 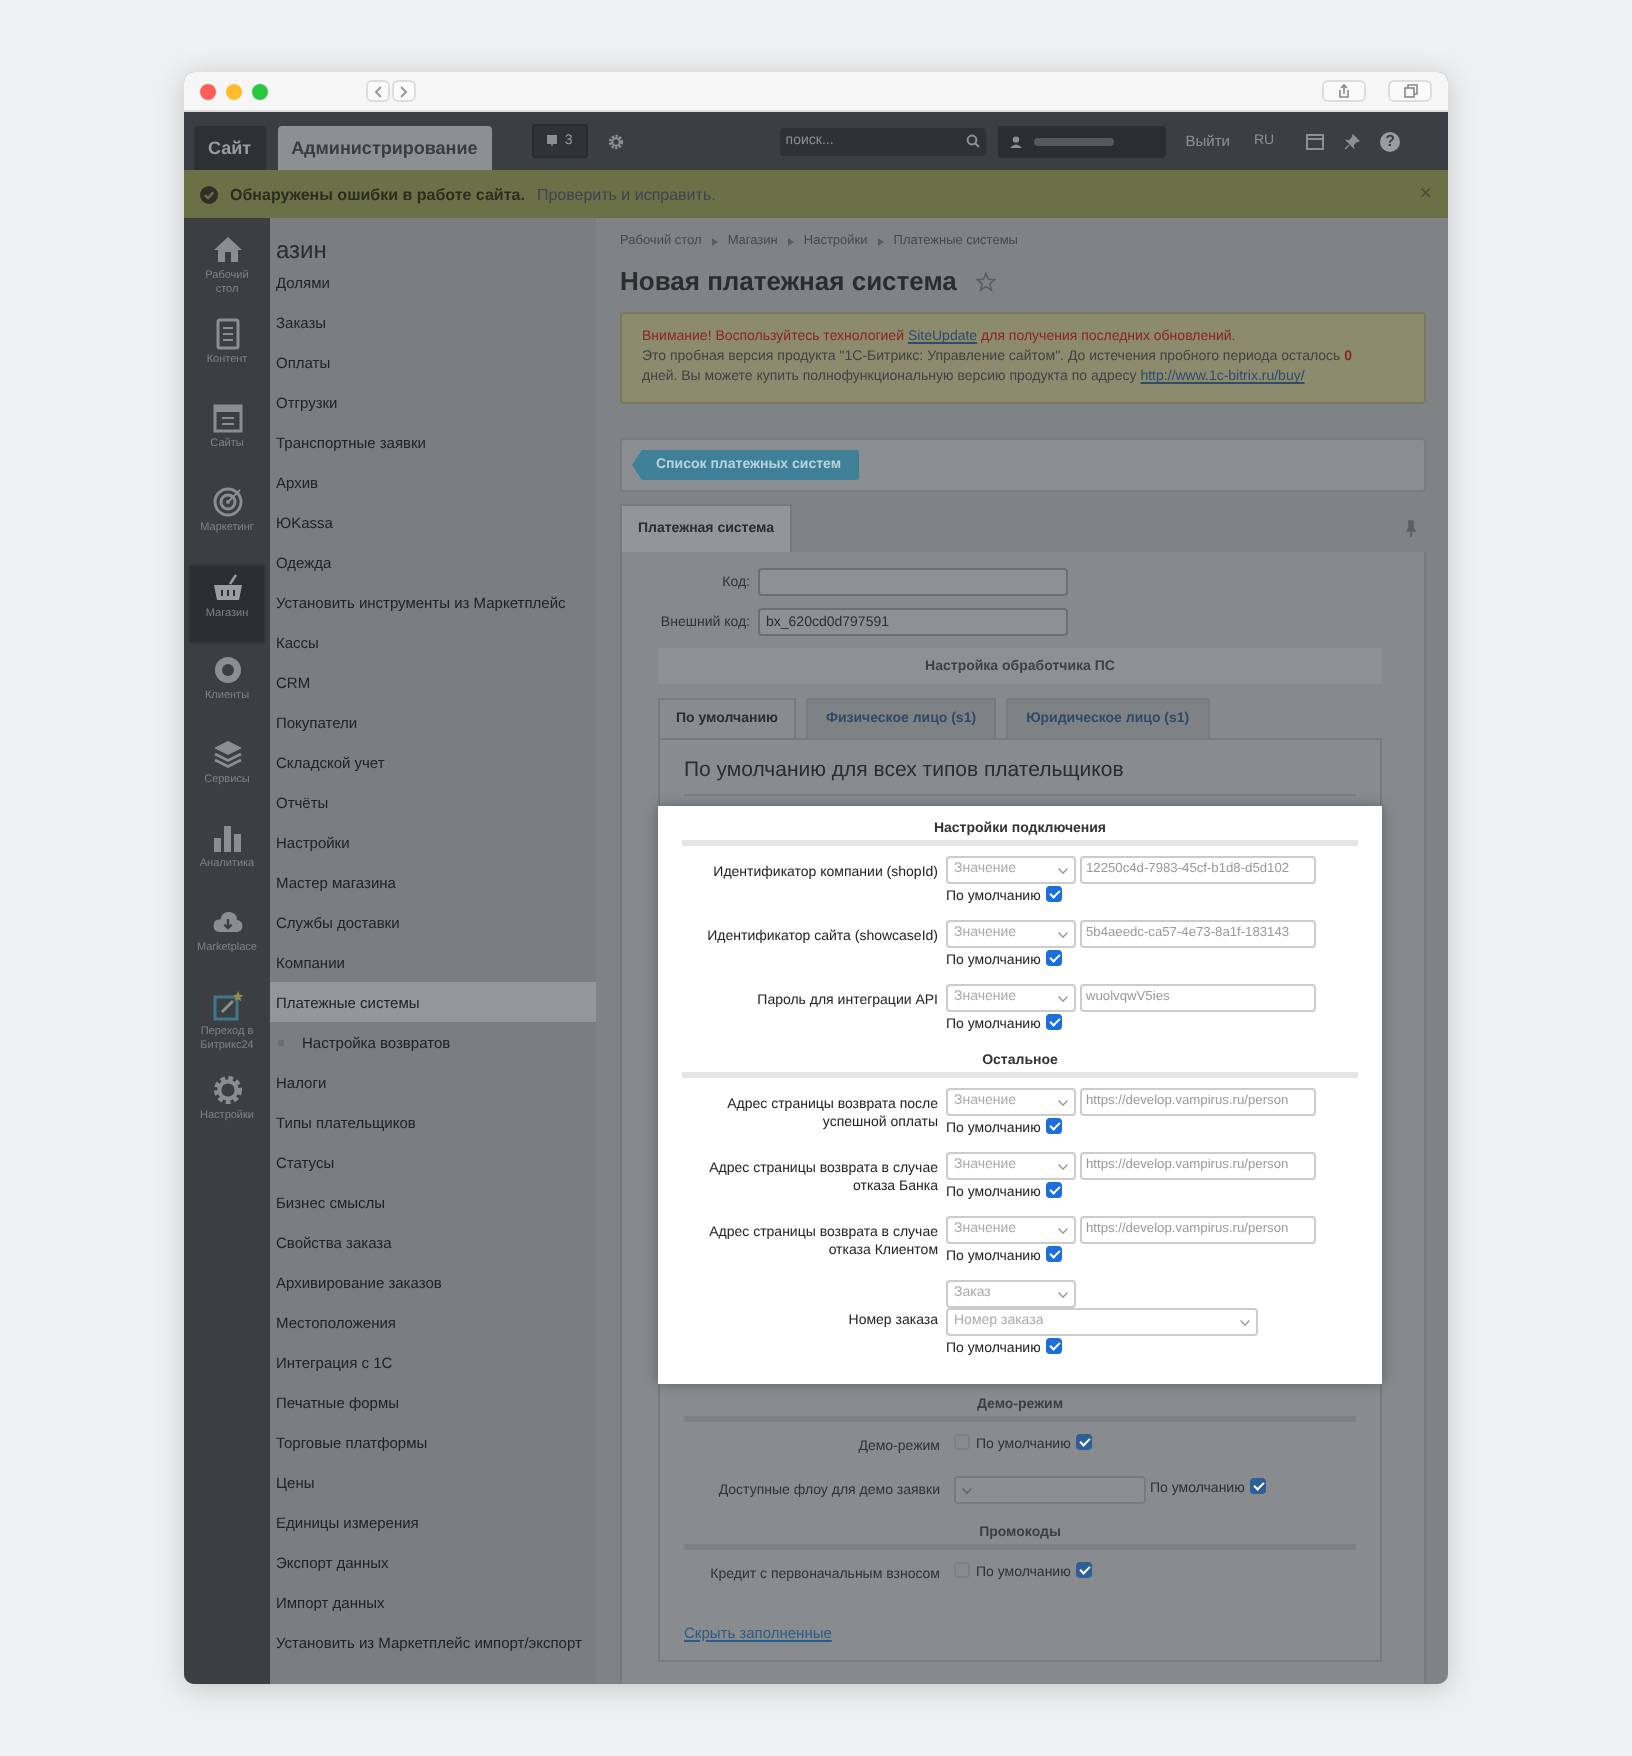 What do you see at coordinates (986, 281) in the screenshot?
I see `star-icon` at bounding box center [986, 281].